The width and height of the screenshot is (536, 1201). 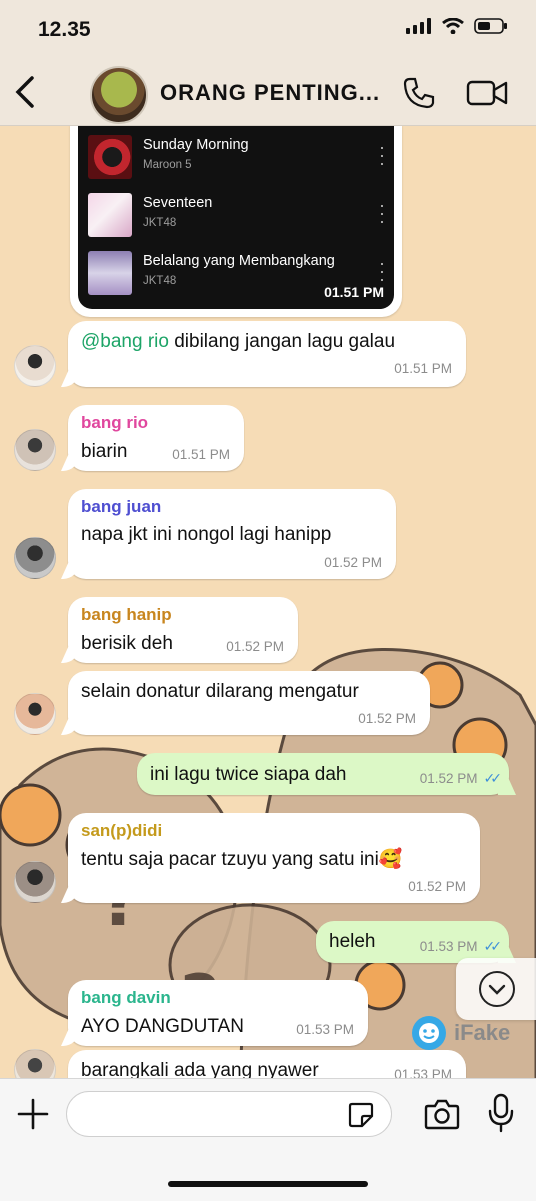 I want to click on app-watermark: iFake, so click(x=461, y=1033).